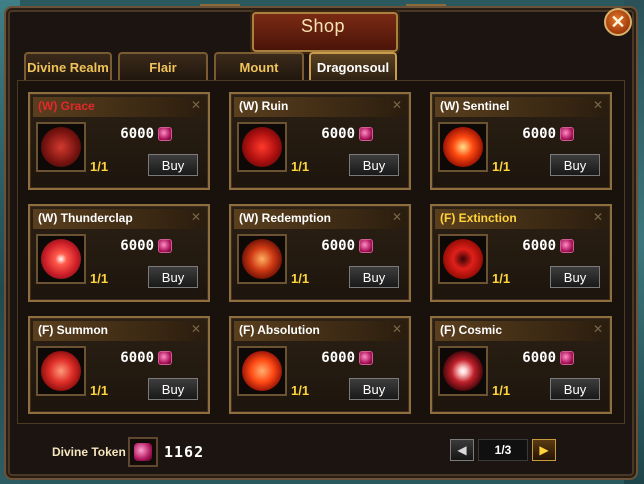 This screenshot has width=644, height=484. I want to click on page-indicator: 1/3, so click(503, 450).